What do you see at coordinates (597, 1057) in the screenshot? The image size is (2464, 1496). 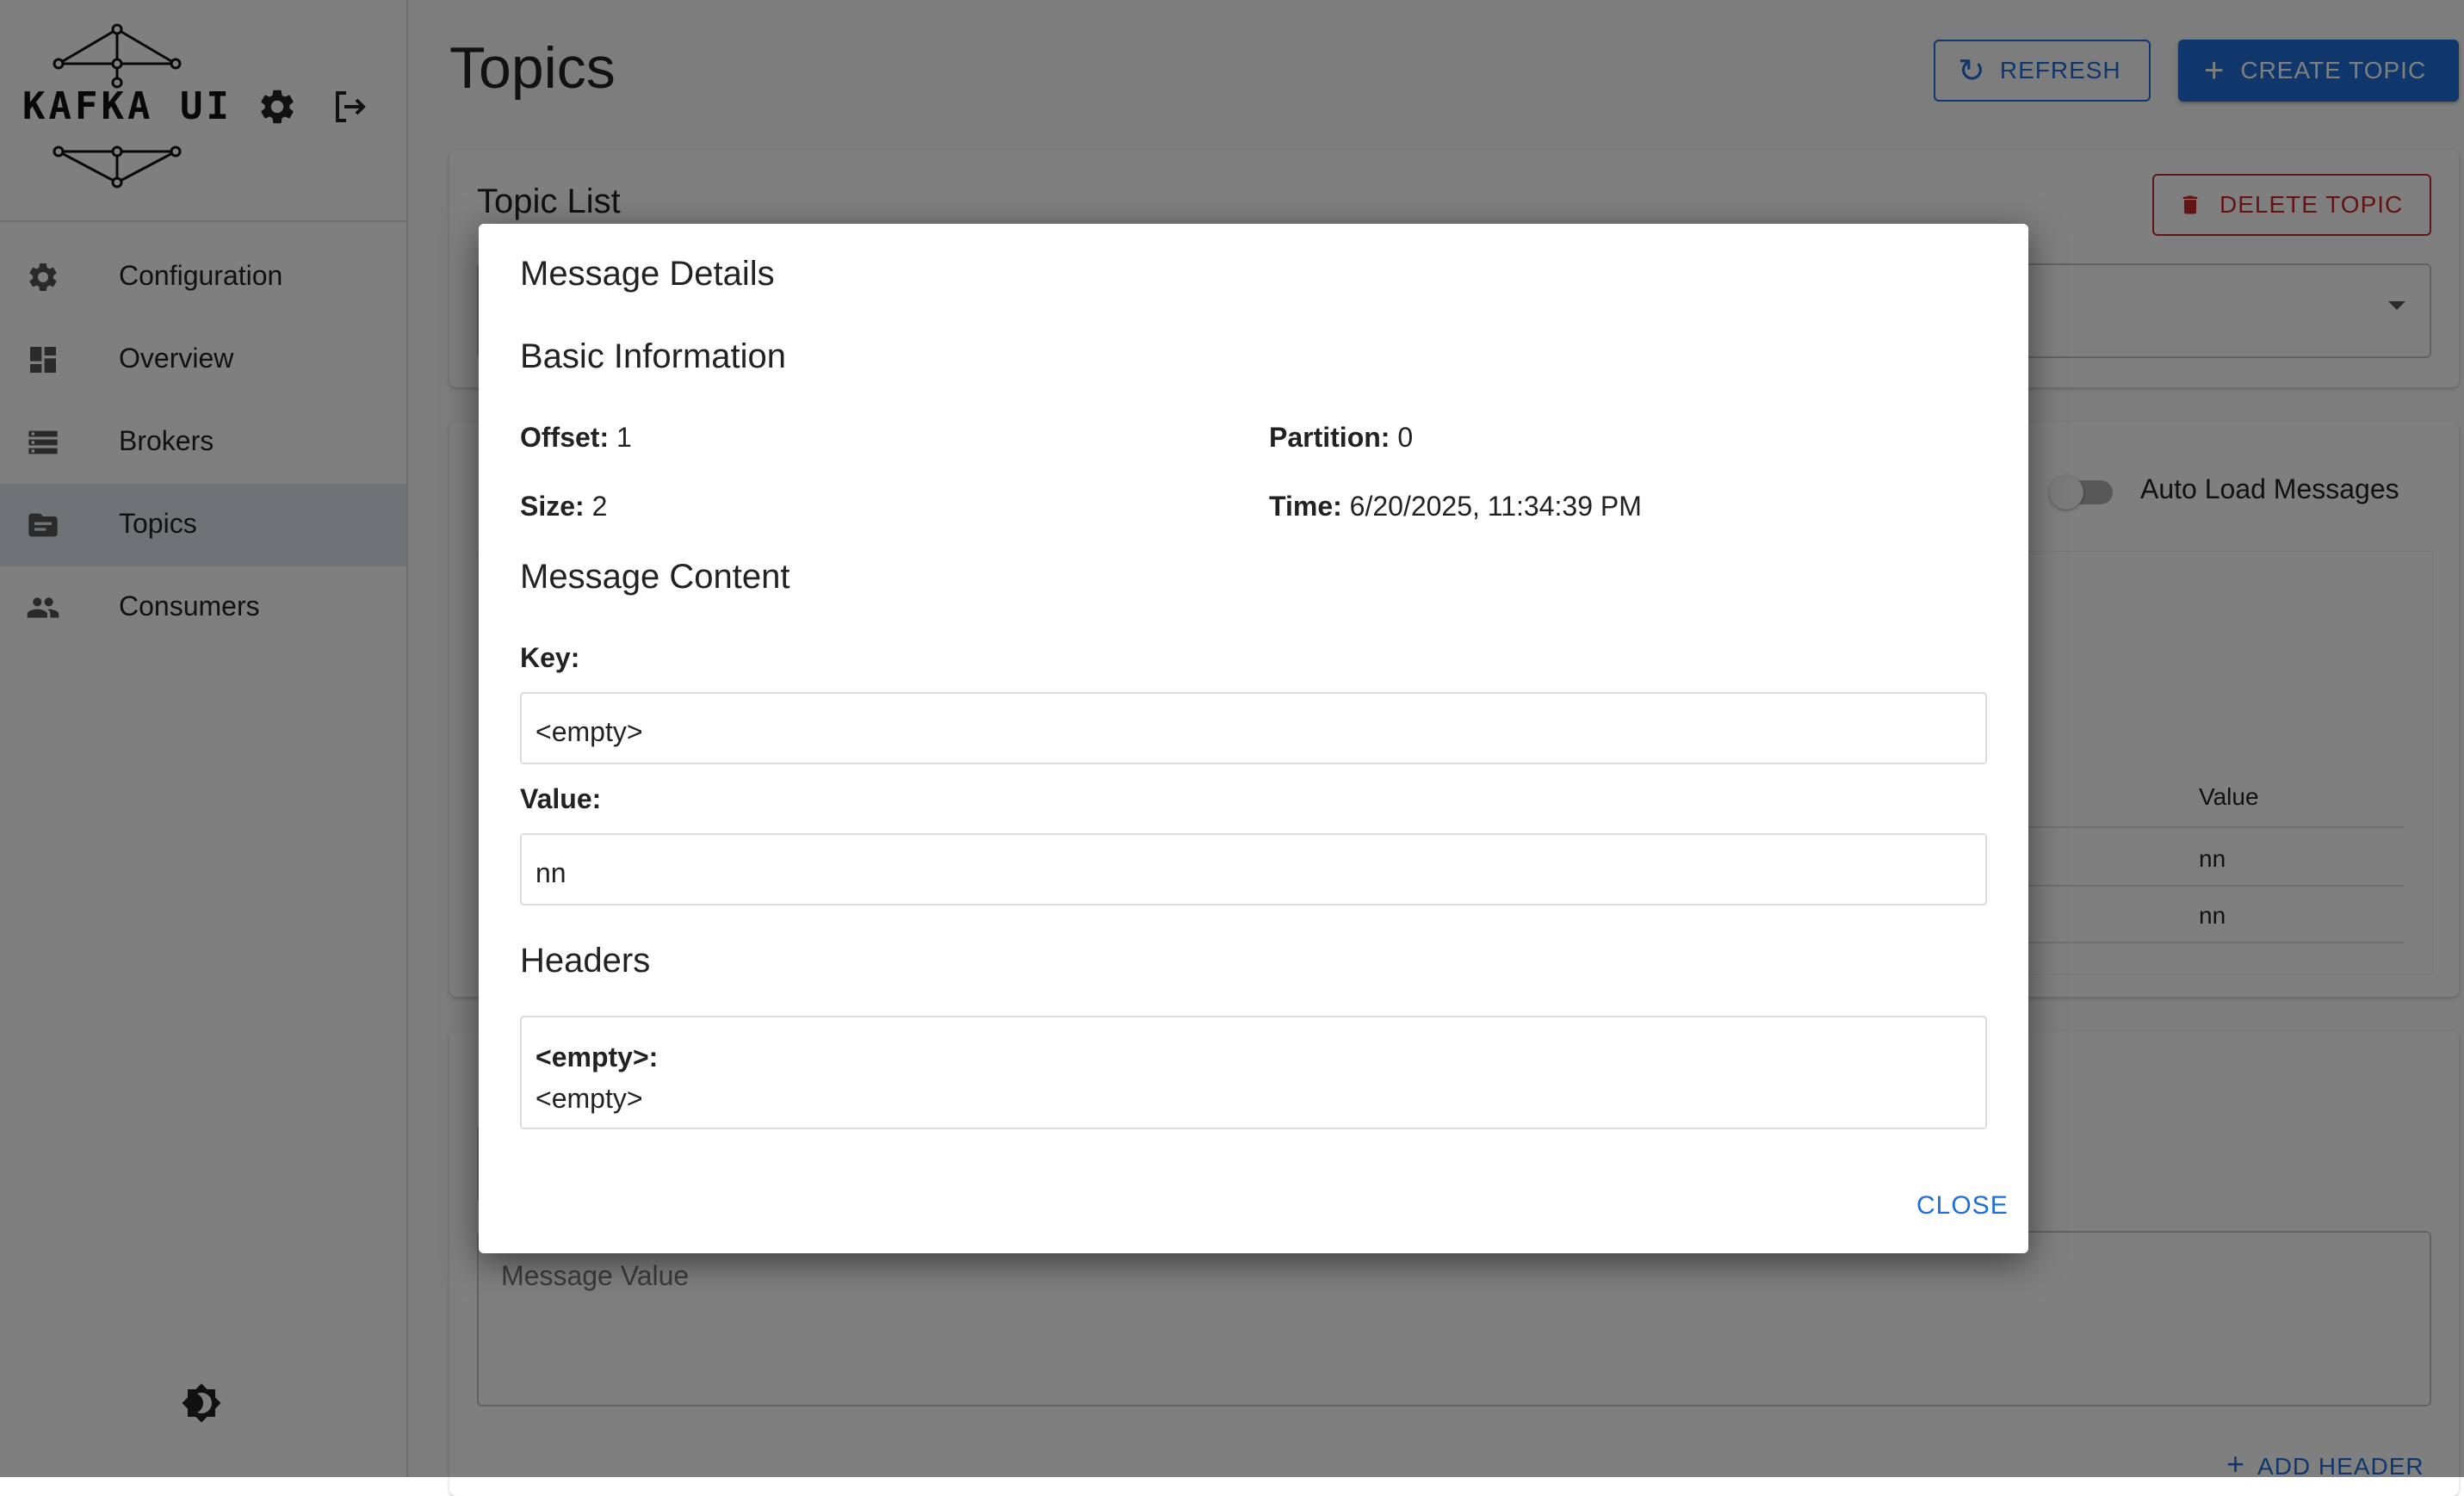 I see `header-key: <empty>:` at bounding box center [597, 1057].